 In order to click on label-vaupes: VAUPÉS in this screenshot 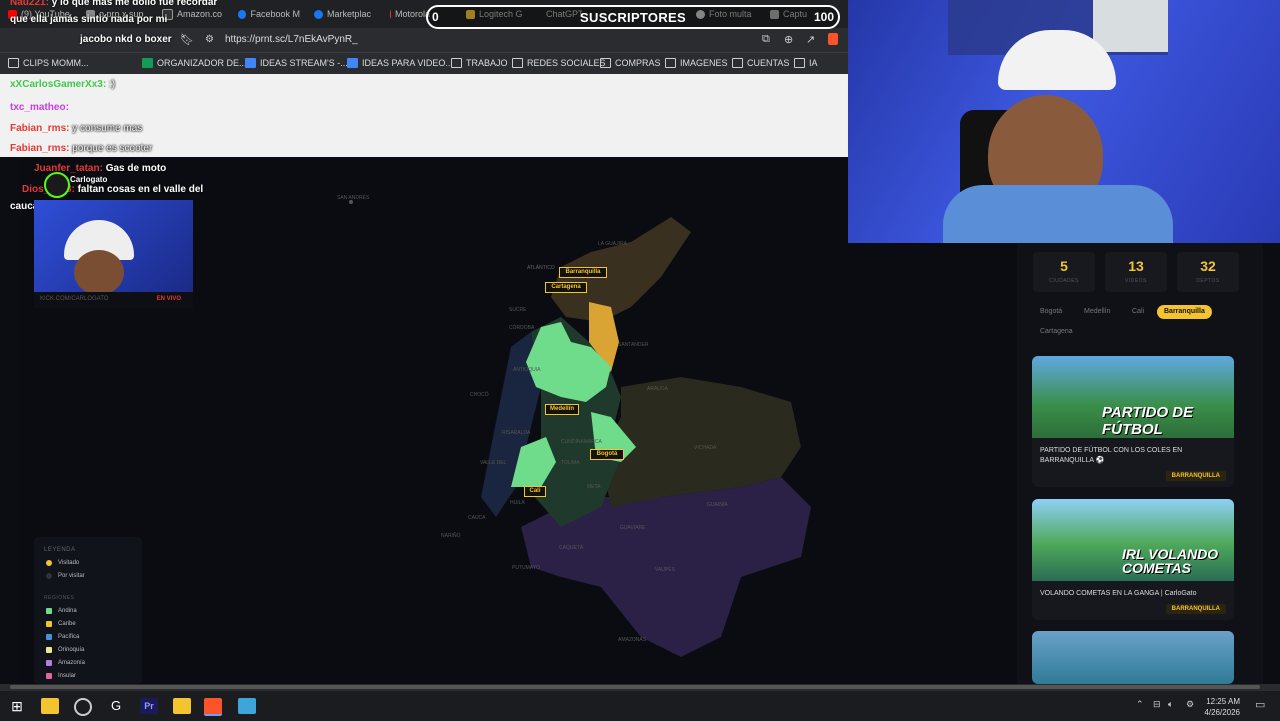, I will do `click(665, 570)`.